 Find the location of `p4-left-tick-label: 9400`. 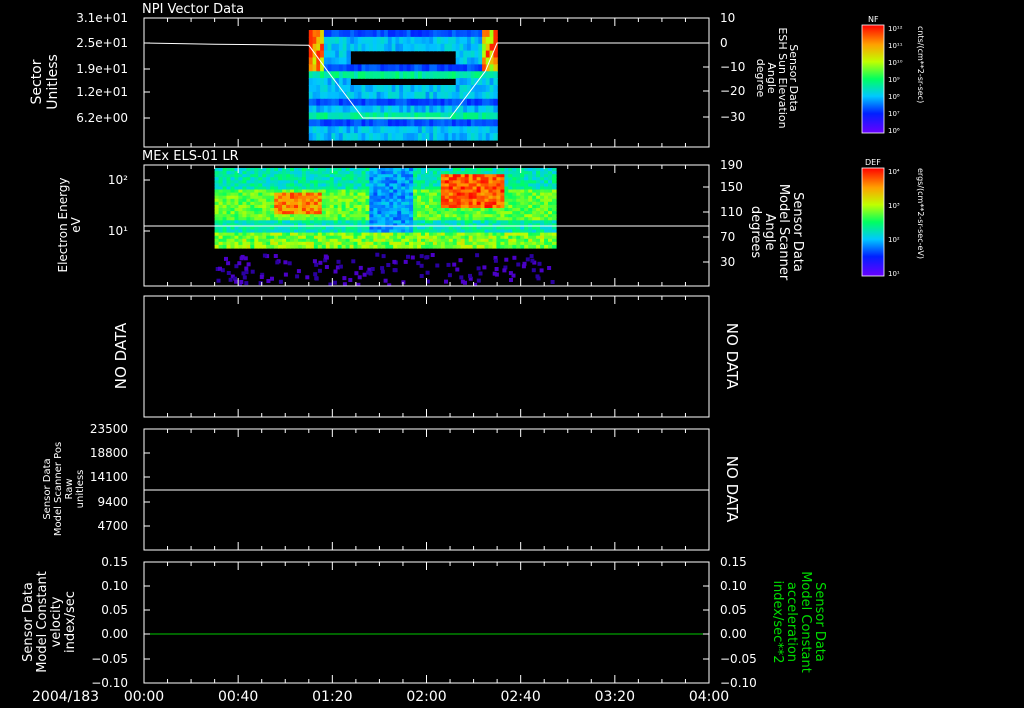

p4-left-tick-label: 9400 is located at coordinates (112, 502).